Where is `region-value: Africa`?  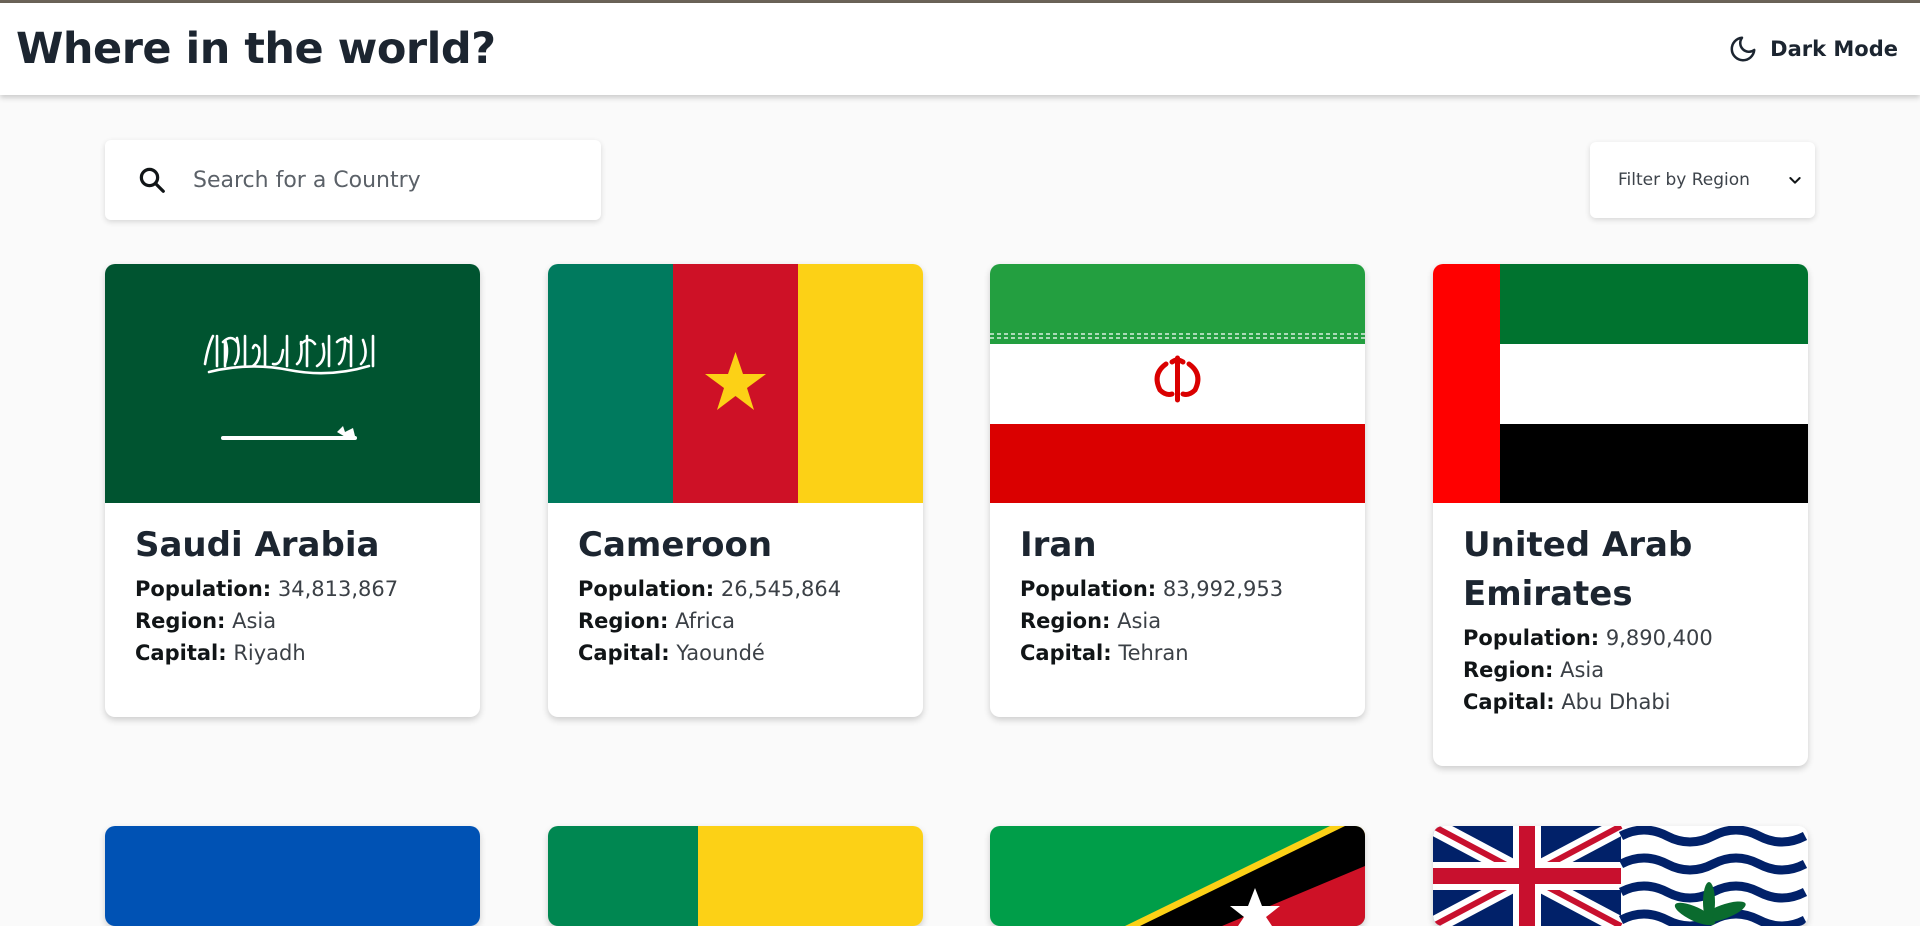 region-value: Africa is located at coordinates (705, 621).